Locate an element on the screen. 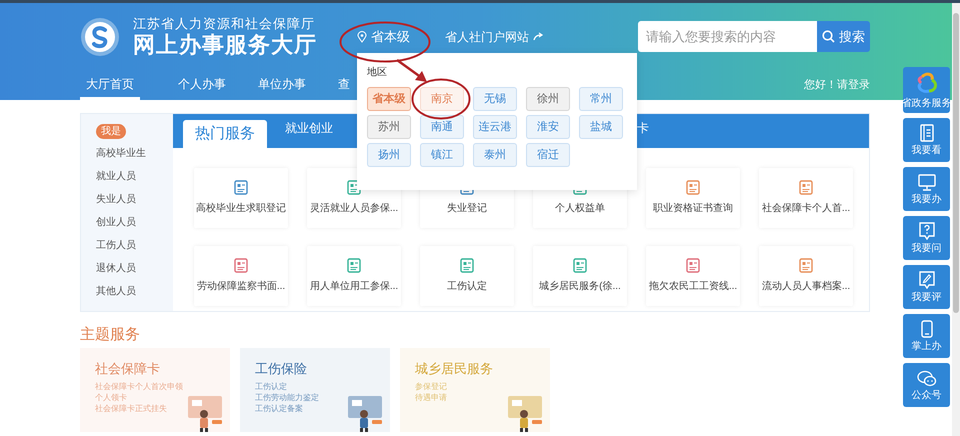 The height and width of the screenshot is (436, 960). category-link: 就业人员 is located at coordinates (134, 177).